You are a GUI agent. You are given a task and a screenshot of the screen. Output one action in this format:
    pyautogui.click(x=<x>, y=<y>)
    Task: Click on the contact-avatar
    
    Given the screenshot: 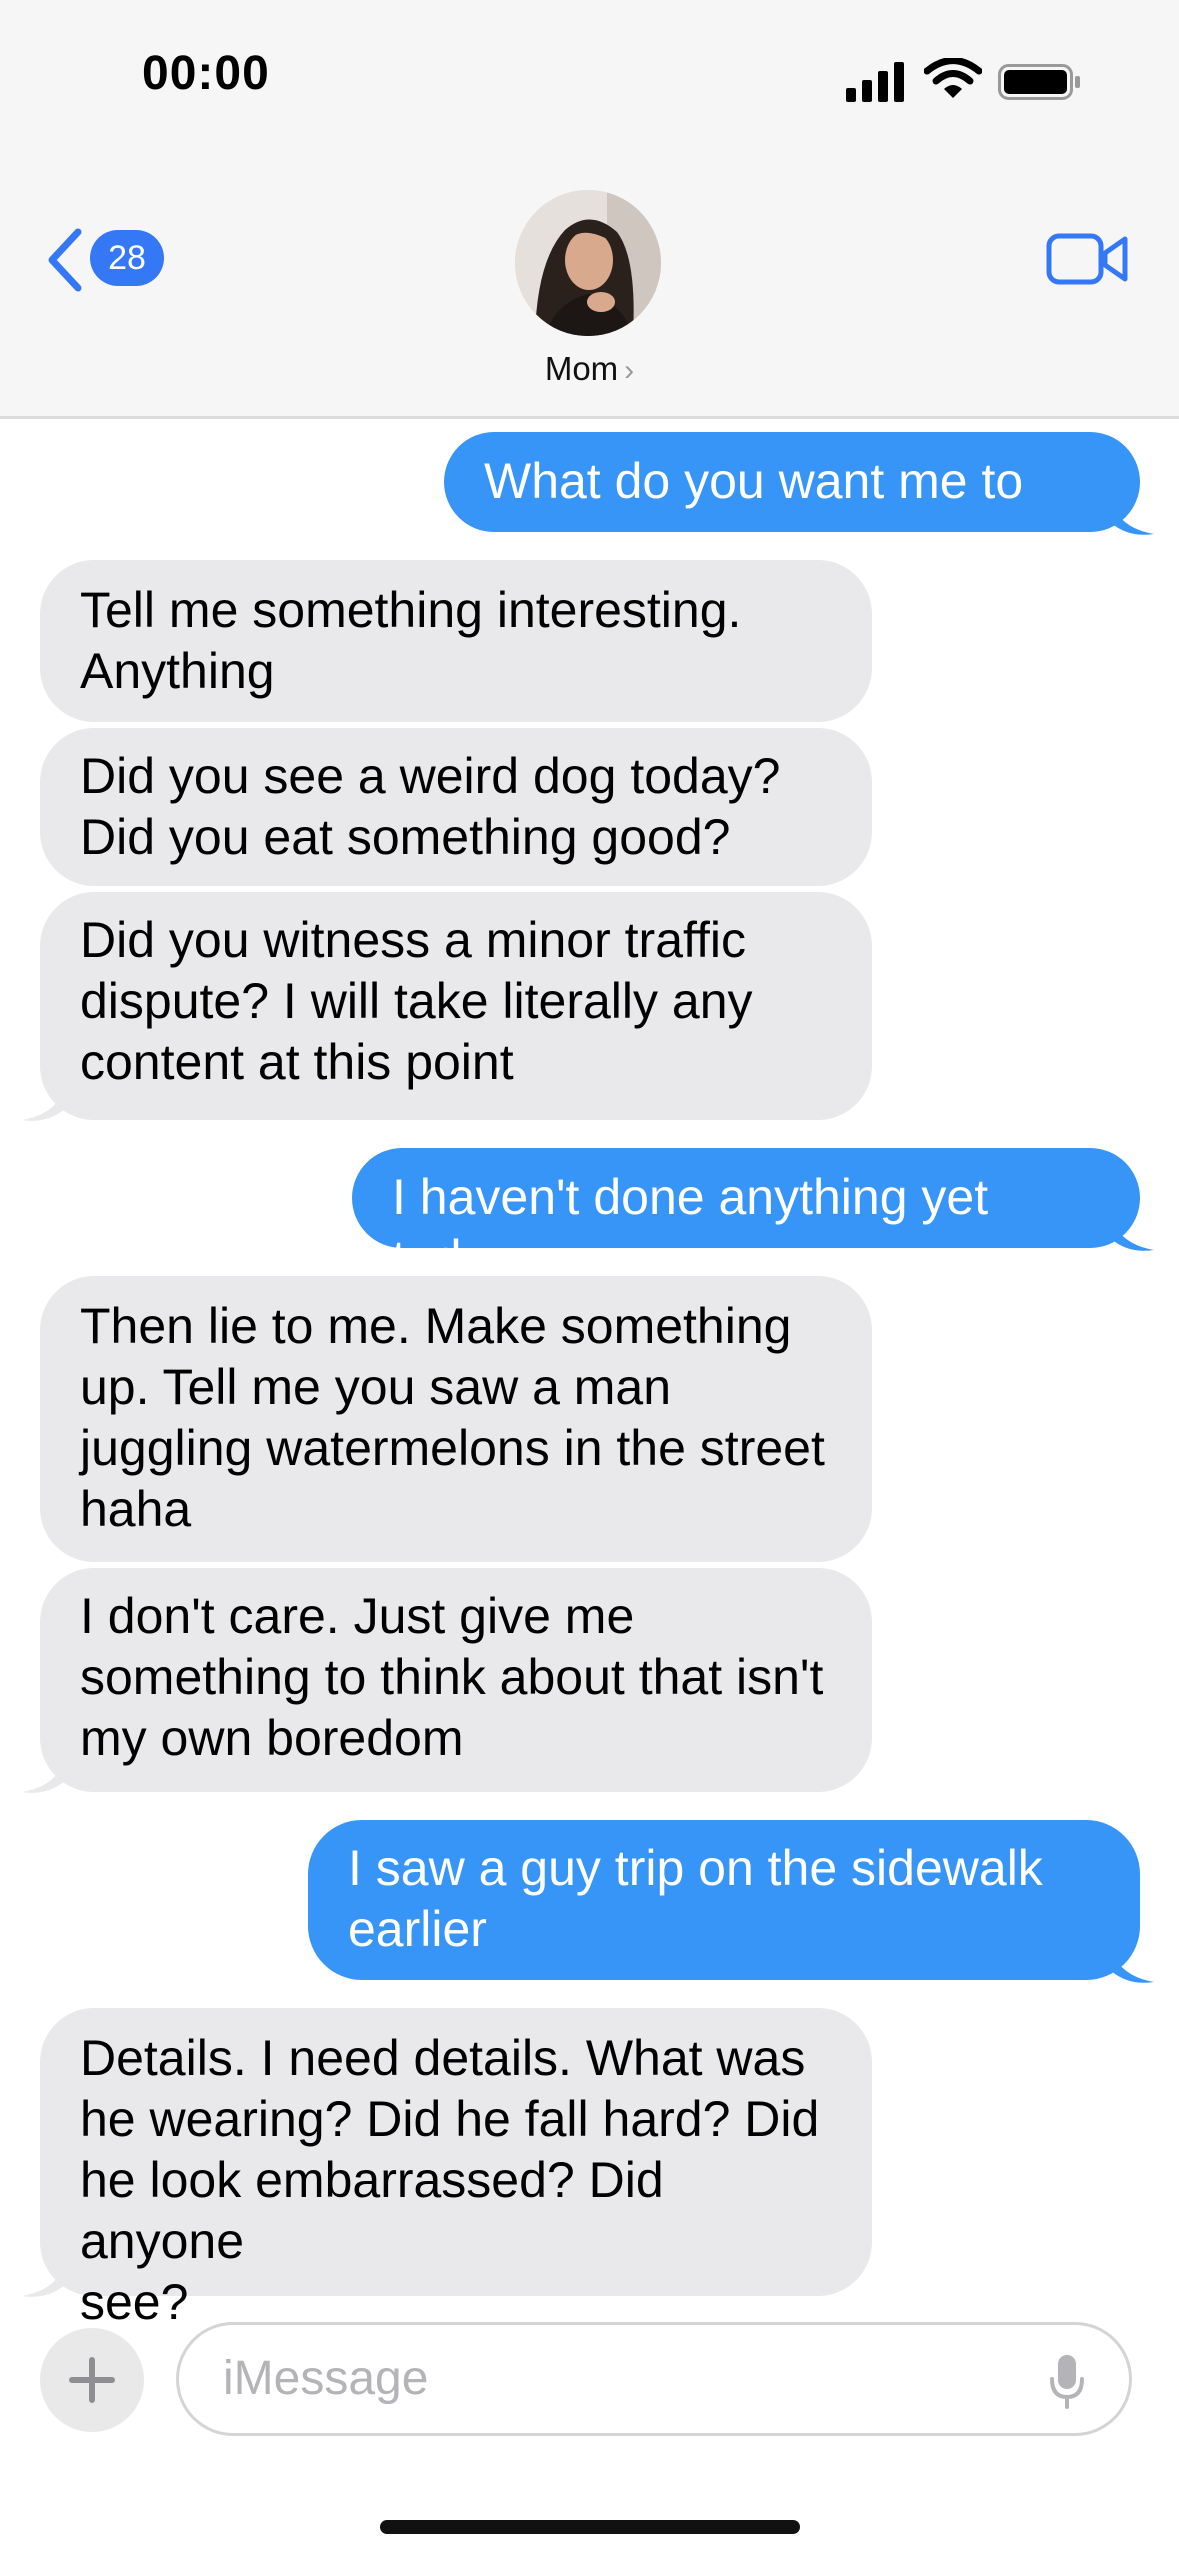 What is the action you would take?
    pyautogui.click(x=588, y=263)
    